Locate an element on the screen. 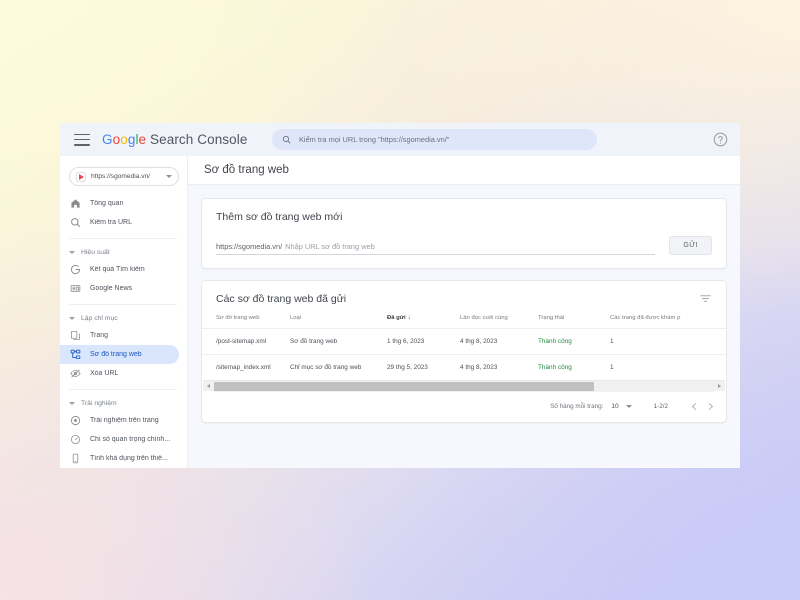 This screenshot has width=800, height=600. sidebar-item-label: Kết quả Tìm kiếm is located at coordinates (117, 269).